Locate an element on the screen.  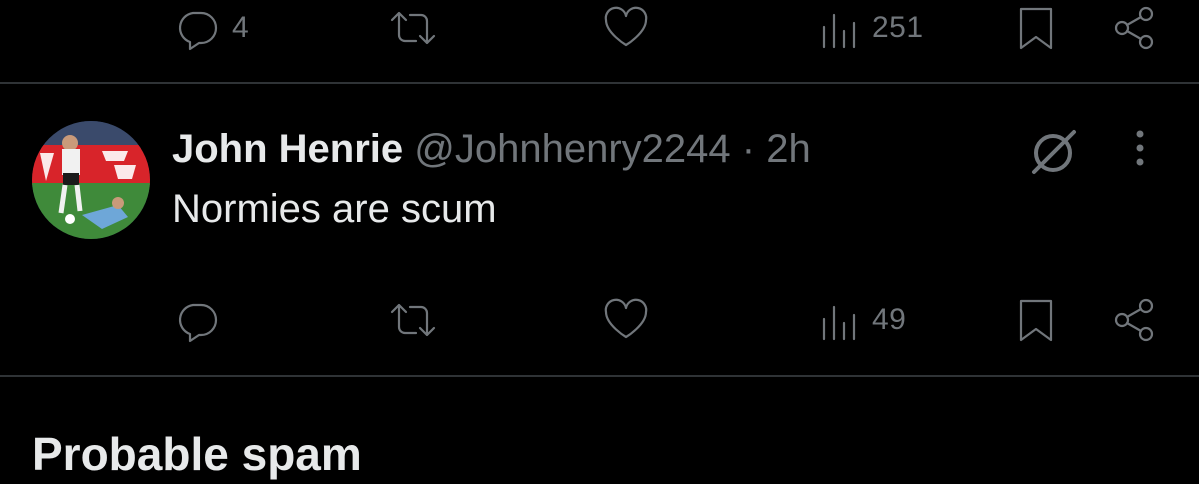
tweet-text: Normies are scum is located at coordinates (334, 209).